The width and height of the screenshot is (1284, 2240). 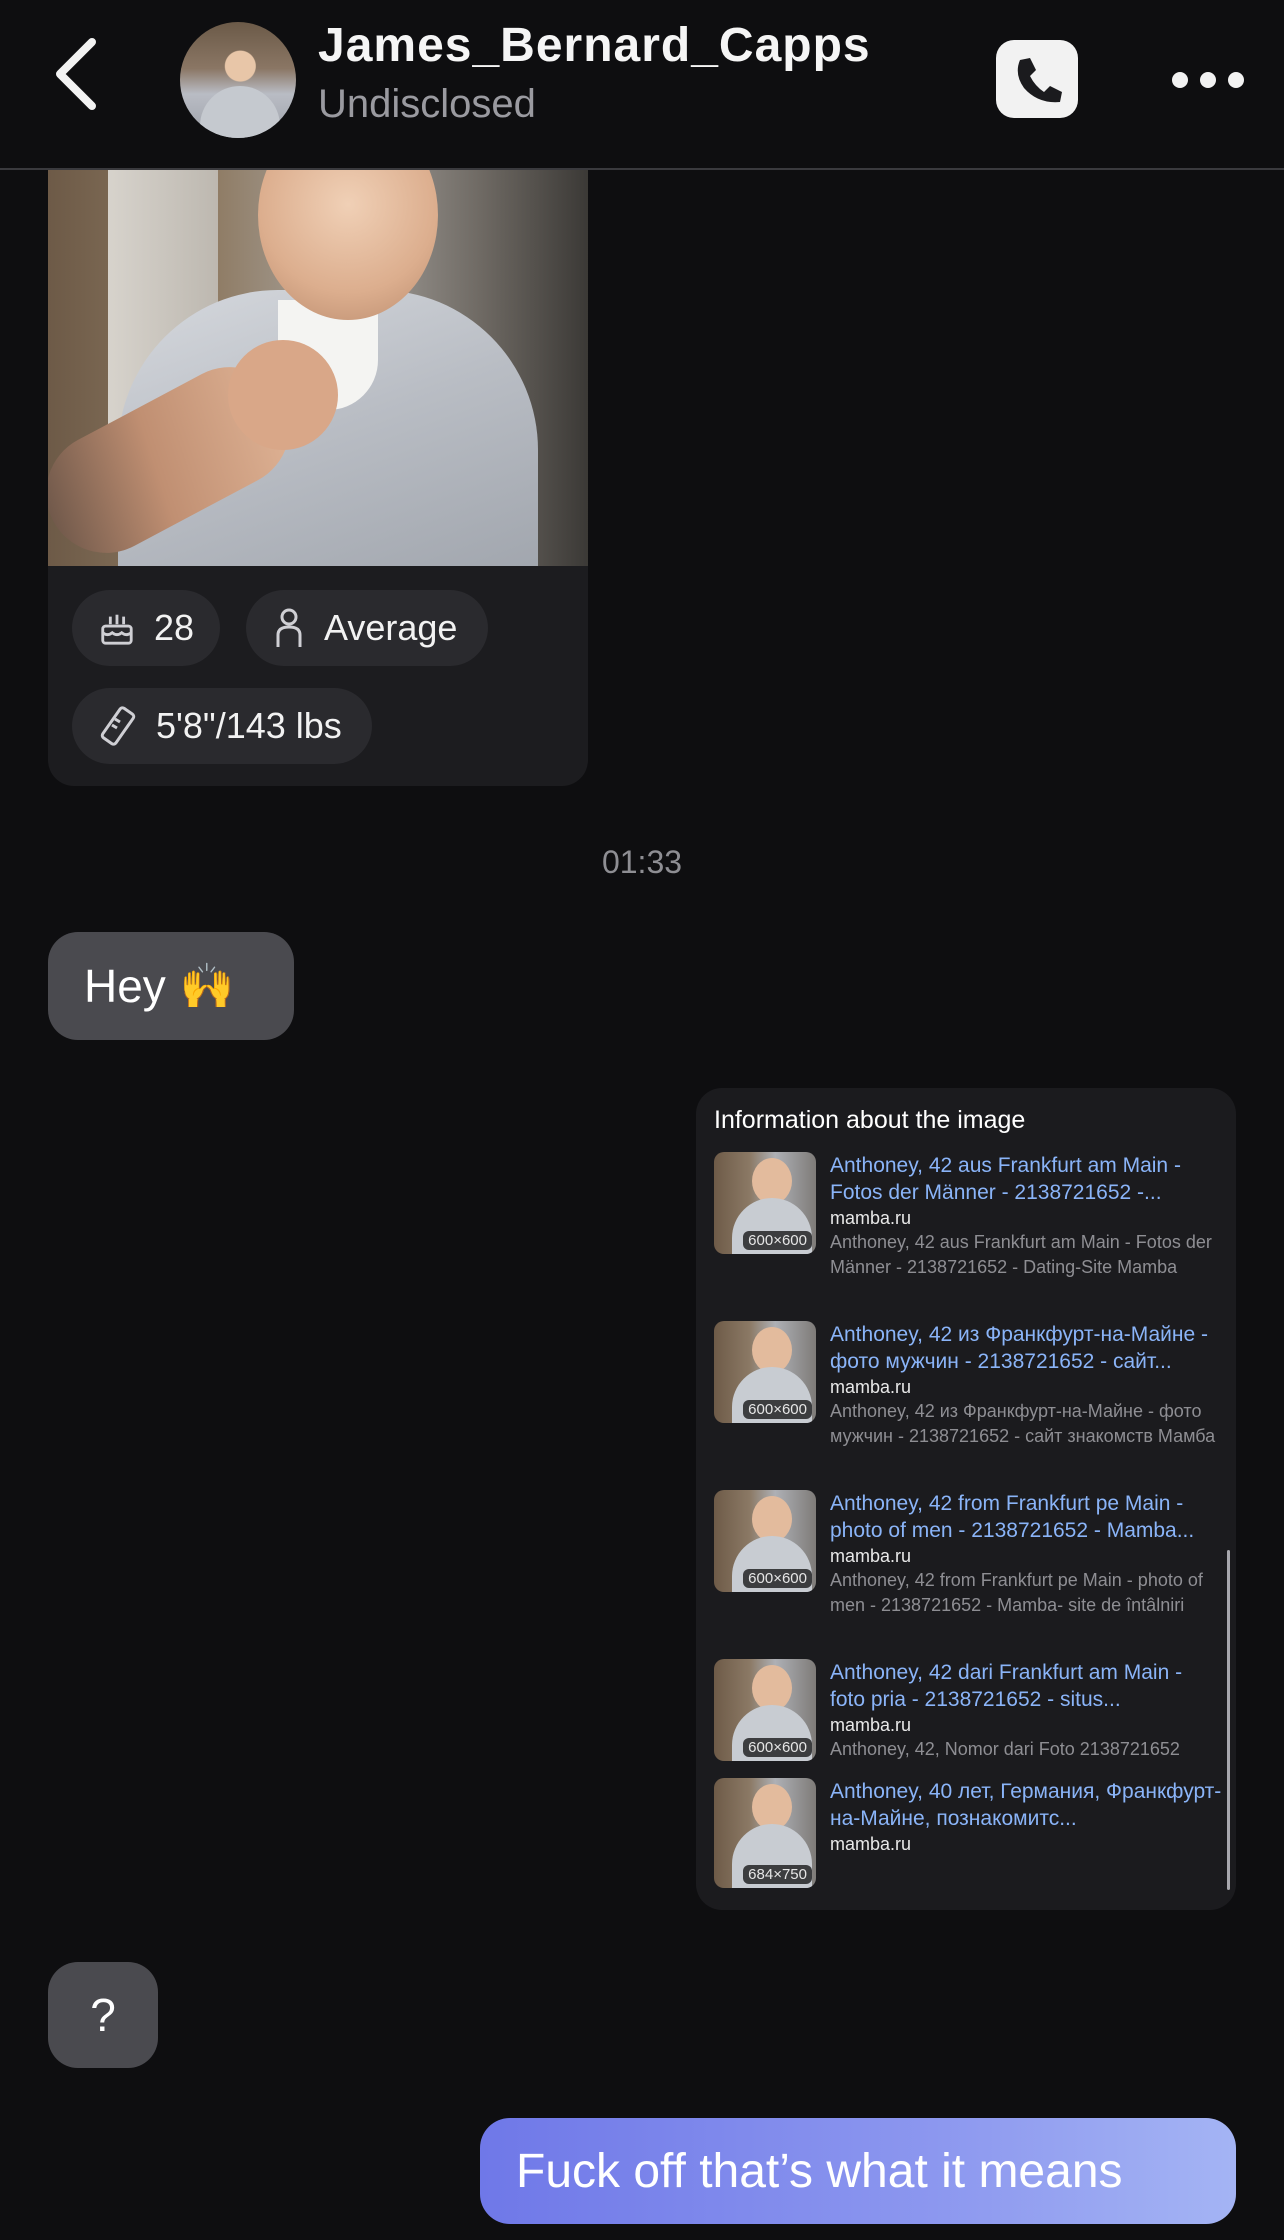 What do you see at coordinates (777, 1874) in the screenshot?
I see `thumbnail-dimensions: 684×750` at bounding box center [777, 1874].